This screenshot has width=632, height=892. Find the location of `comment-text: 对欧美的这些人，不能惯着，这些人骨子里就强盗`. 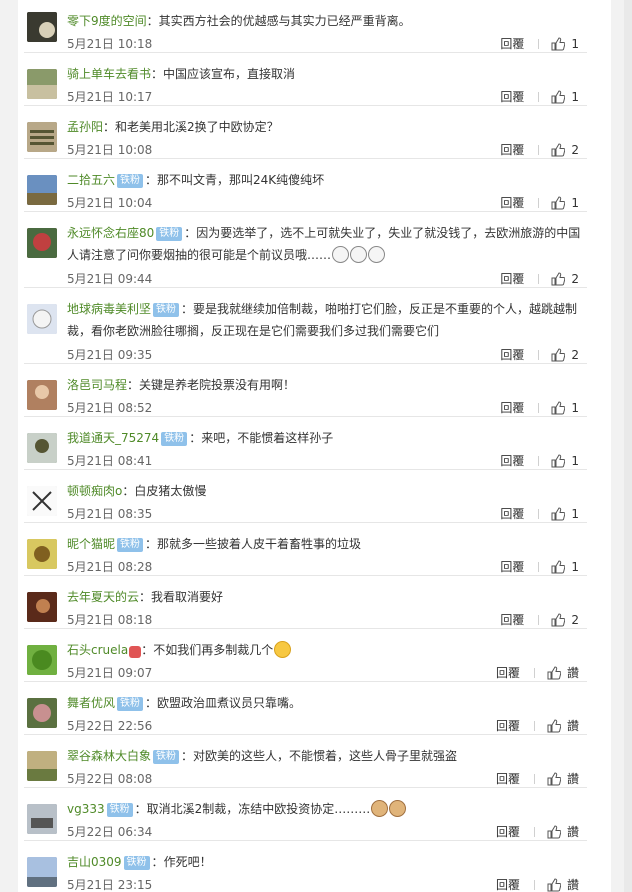

comment-text: 对欧美的这些人，不能惯着，这些人骨子里就强盗 is located at coordinates (325, 756).